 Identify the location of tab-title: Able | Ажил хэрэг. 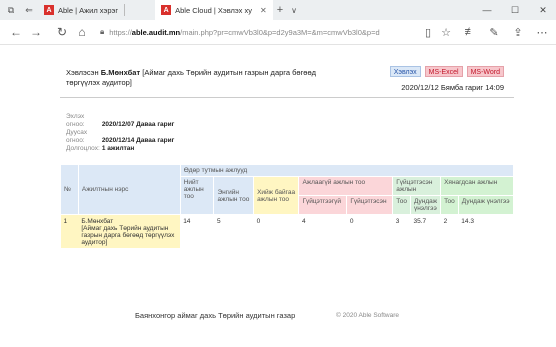
(88, 10).